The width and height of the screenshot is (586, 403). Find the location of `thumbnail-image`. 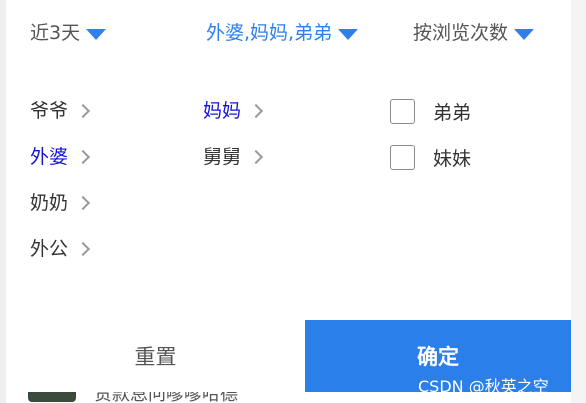

thumbnail-image is located at coordinates (52, 397).